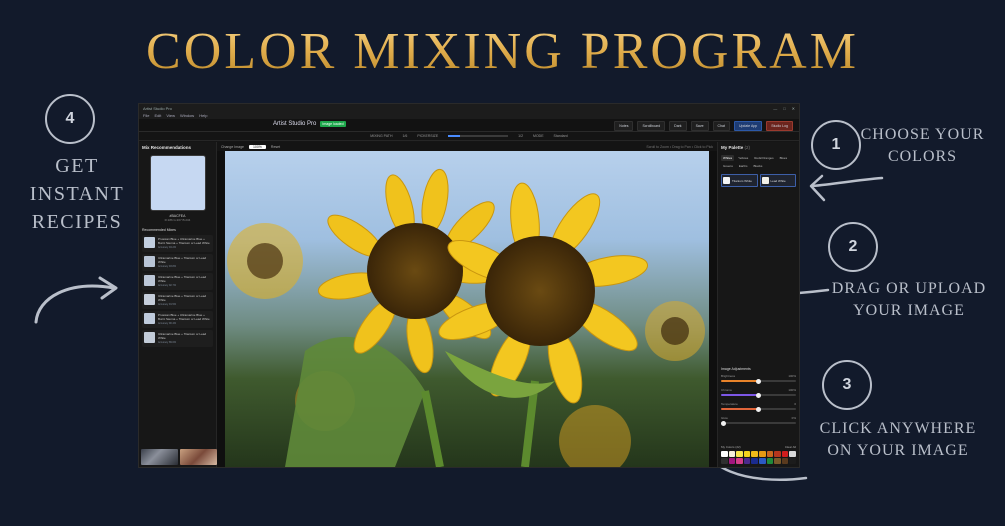 Image resolution: width=1005 pixels, height=526 pixels. What do you see at coordinates (405, 136) in the screenshot?
I see `mixing-path-value: 1/6` at bounding box center [405, 136].